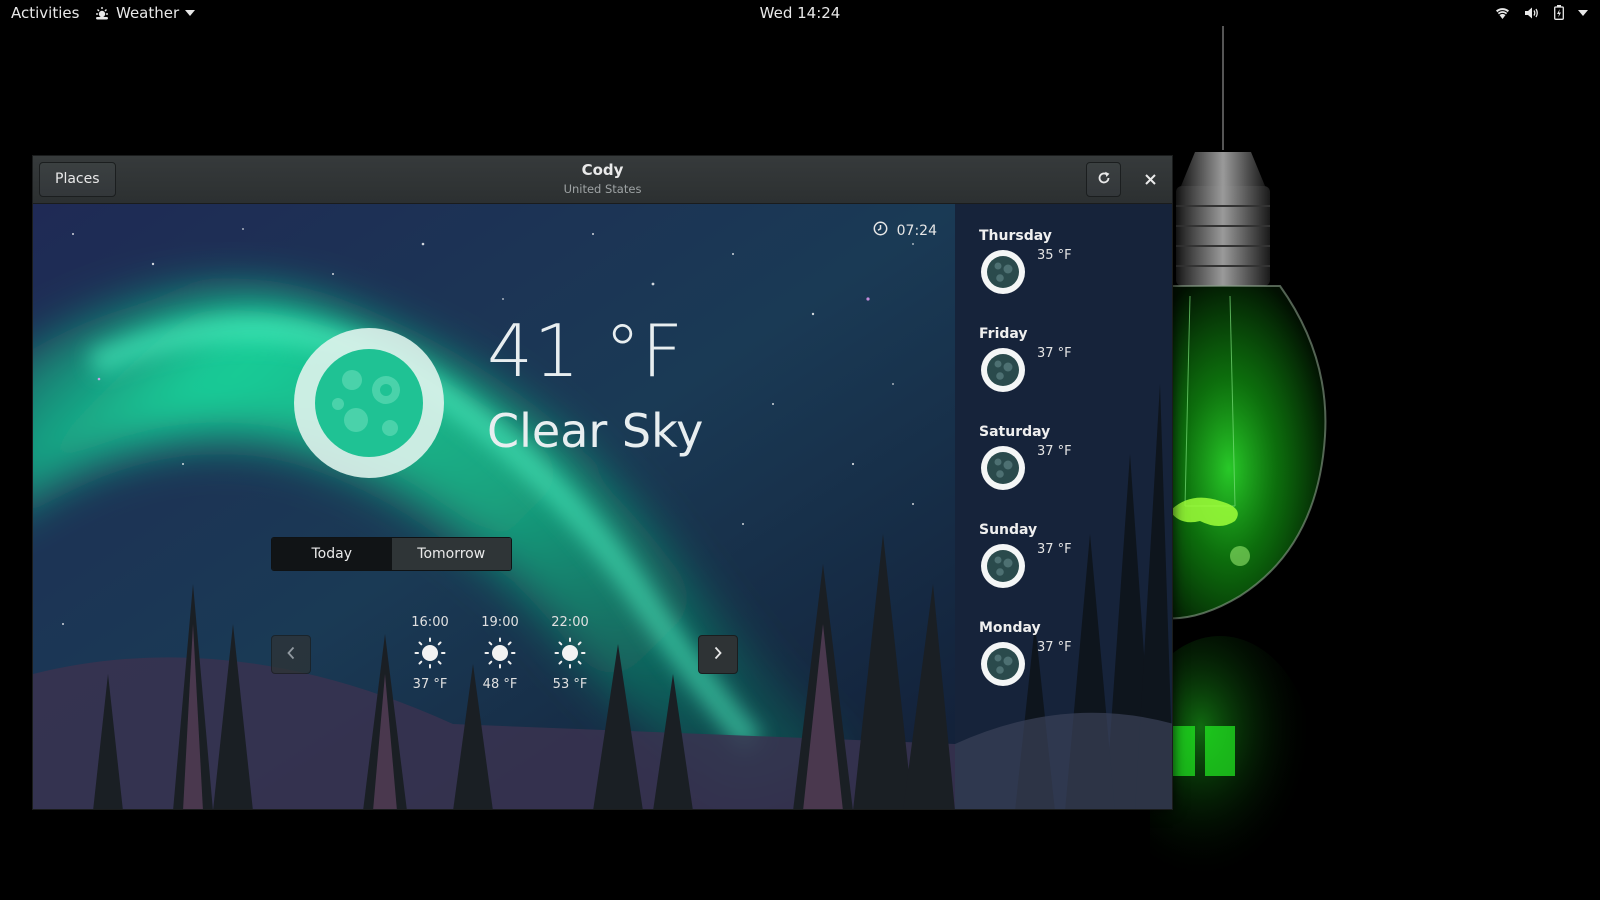 The image size is (1600, 900). I want to click on forecast-day-name: Friday, so click(1003, 334).